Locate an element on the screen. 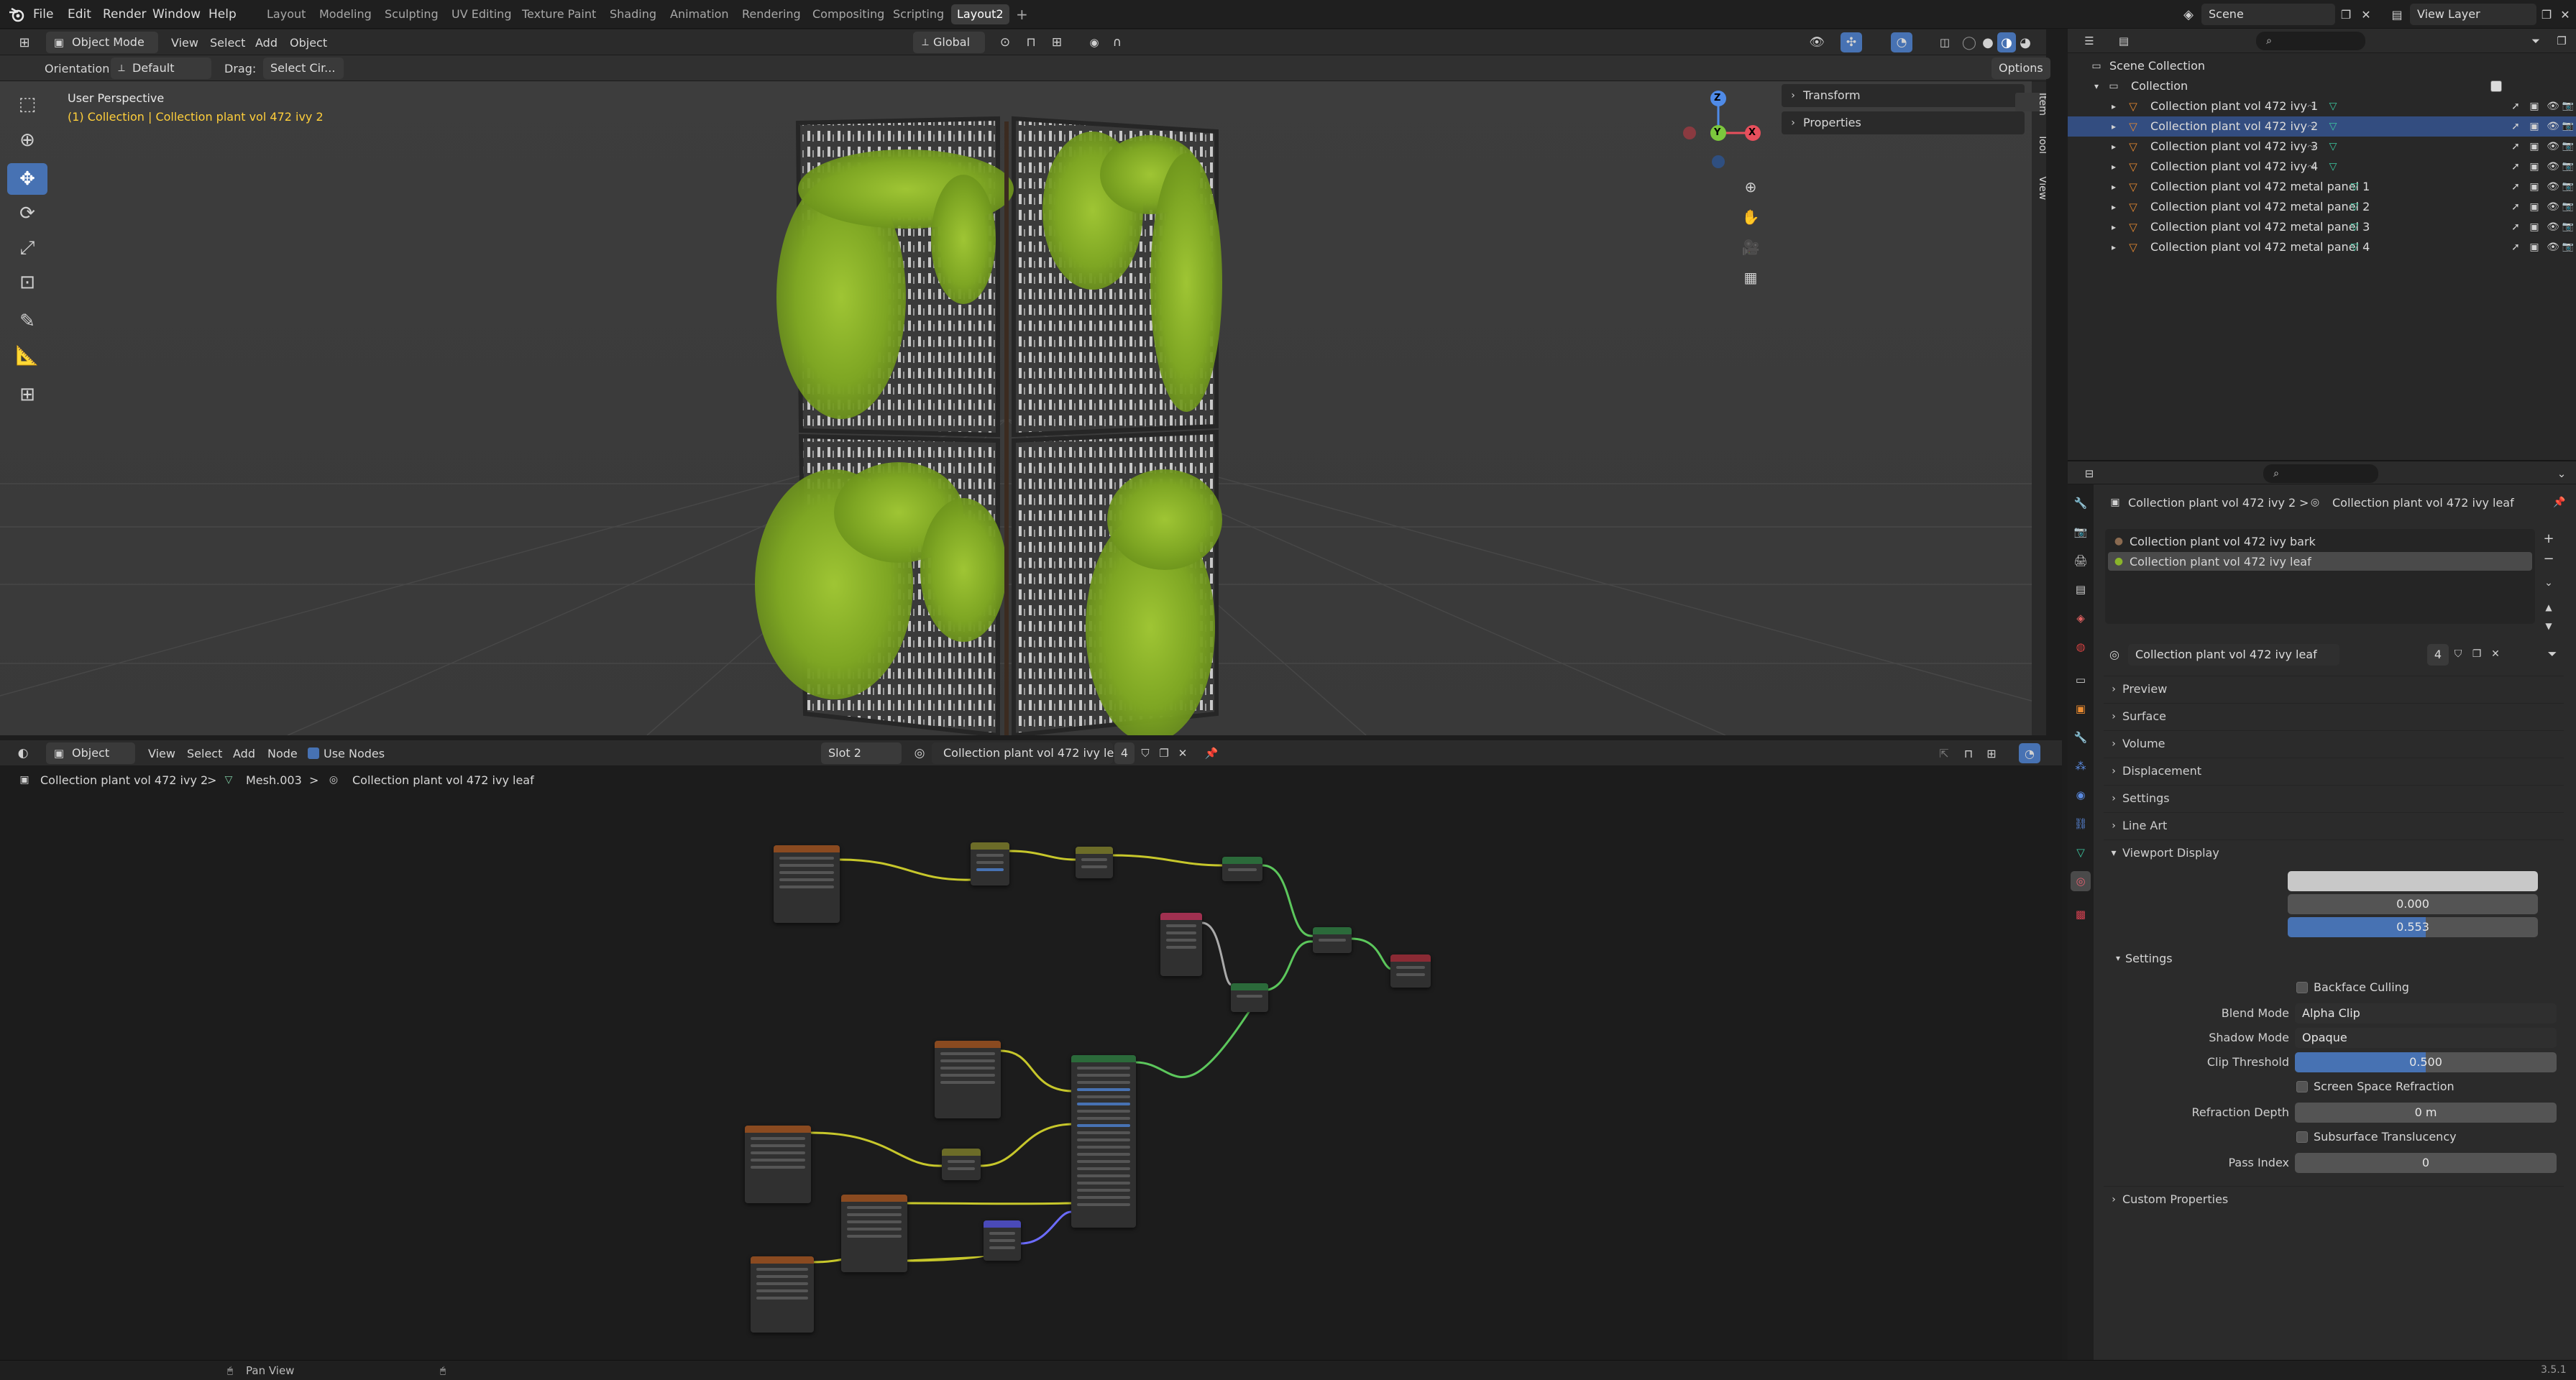  node-material-output is located at coordinates (1410, 971).